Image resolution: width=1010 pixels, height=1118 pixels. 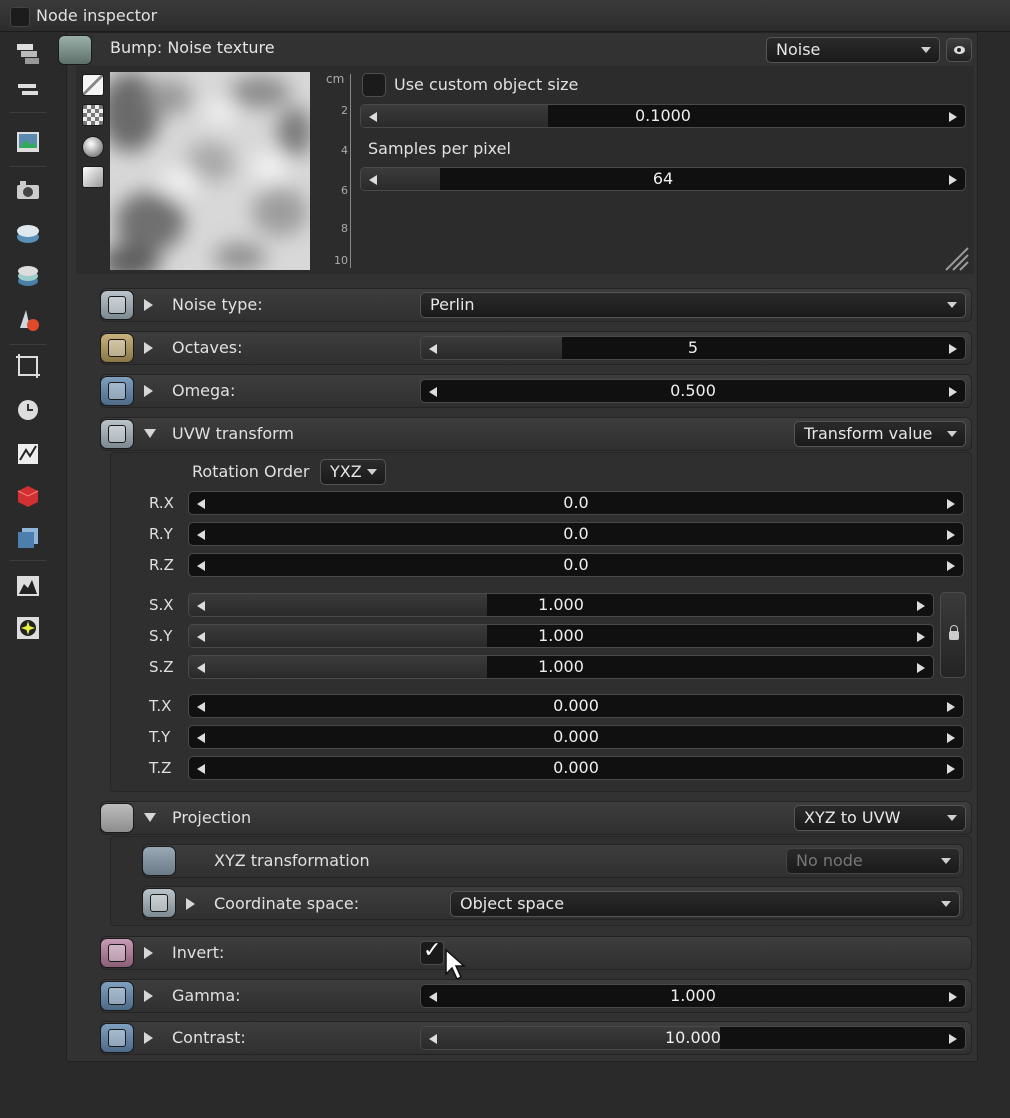 What do you see at coordinates (117, 305) in the screenshot?
I see `node-pin-enum` at bounding box center [117, 305].